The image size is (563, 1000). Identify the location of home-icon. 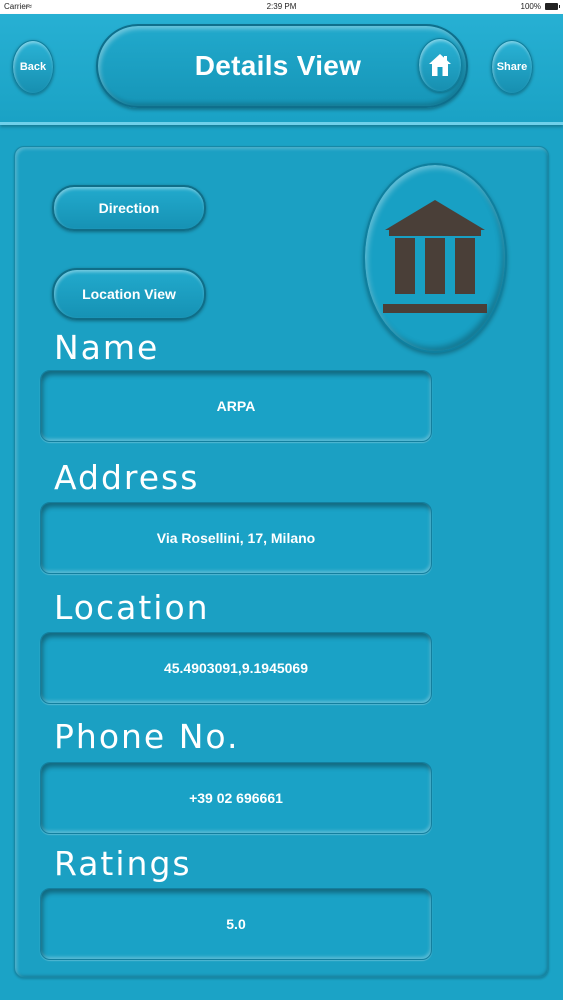
(440, 65).